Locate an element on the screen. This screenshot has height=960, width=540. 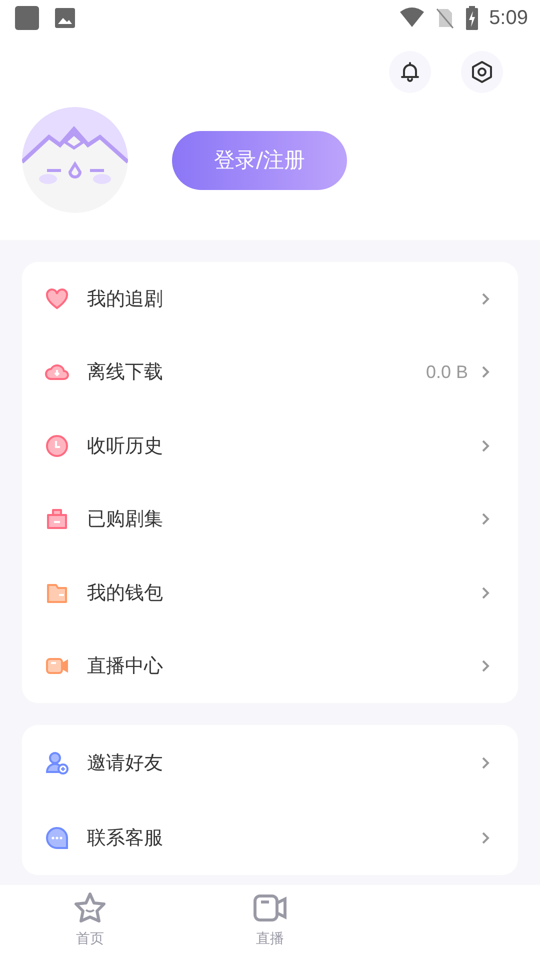
menu-label: 收听历史 is located at coordinates (125, 446).